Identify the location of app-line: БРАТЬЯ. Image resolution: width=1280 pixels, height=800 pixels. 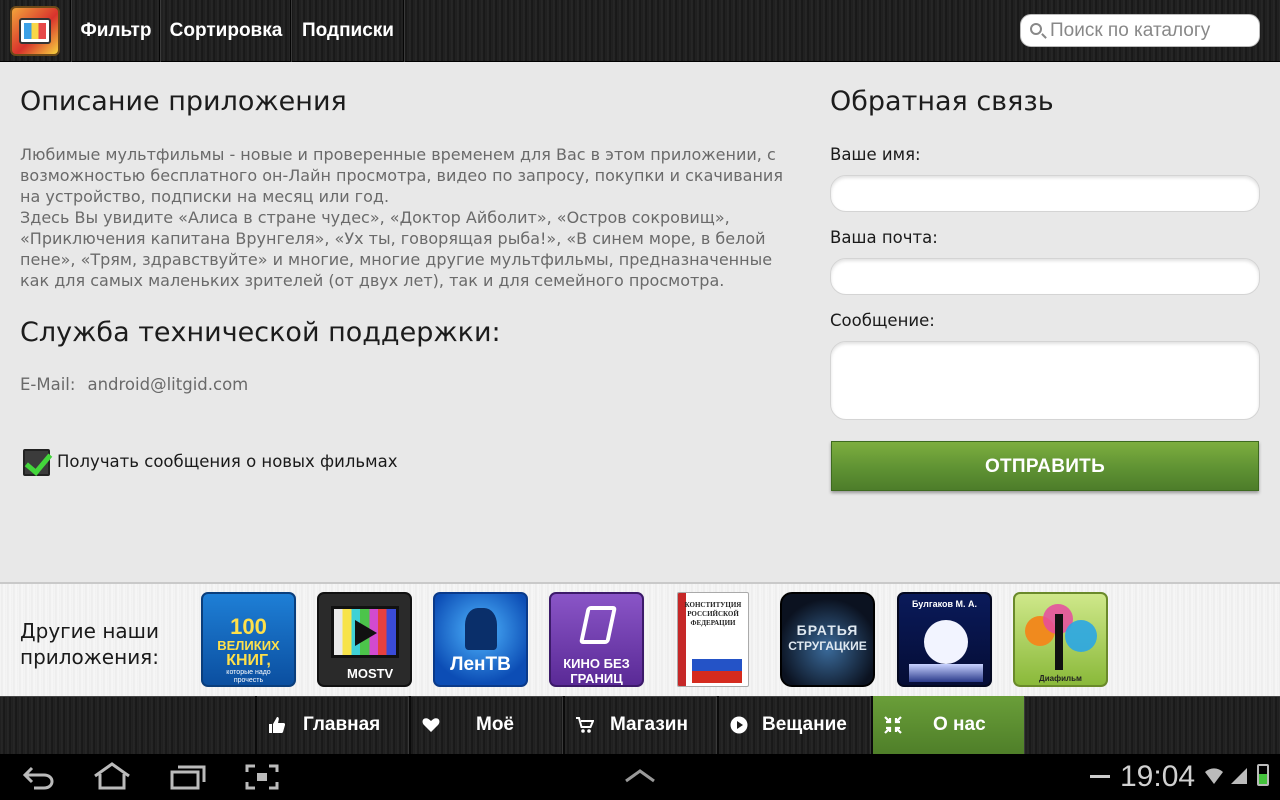
(827, 630).